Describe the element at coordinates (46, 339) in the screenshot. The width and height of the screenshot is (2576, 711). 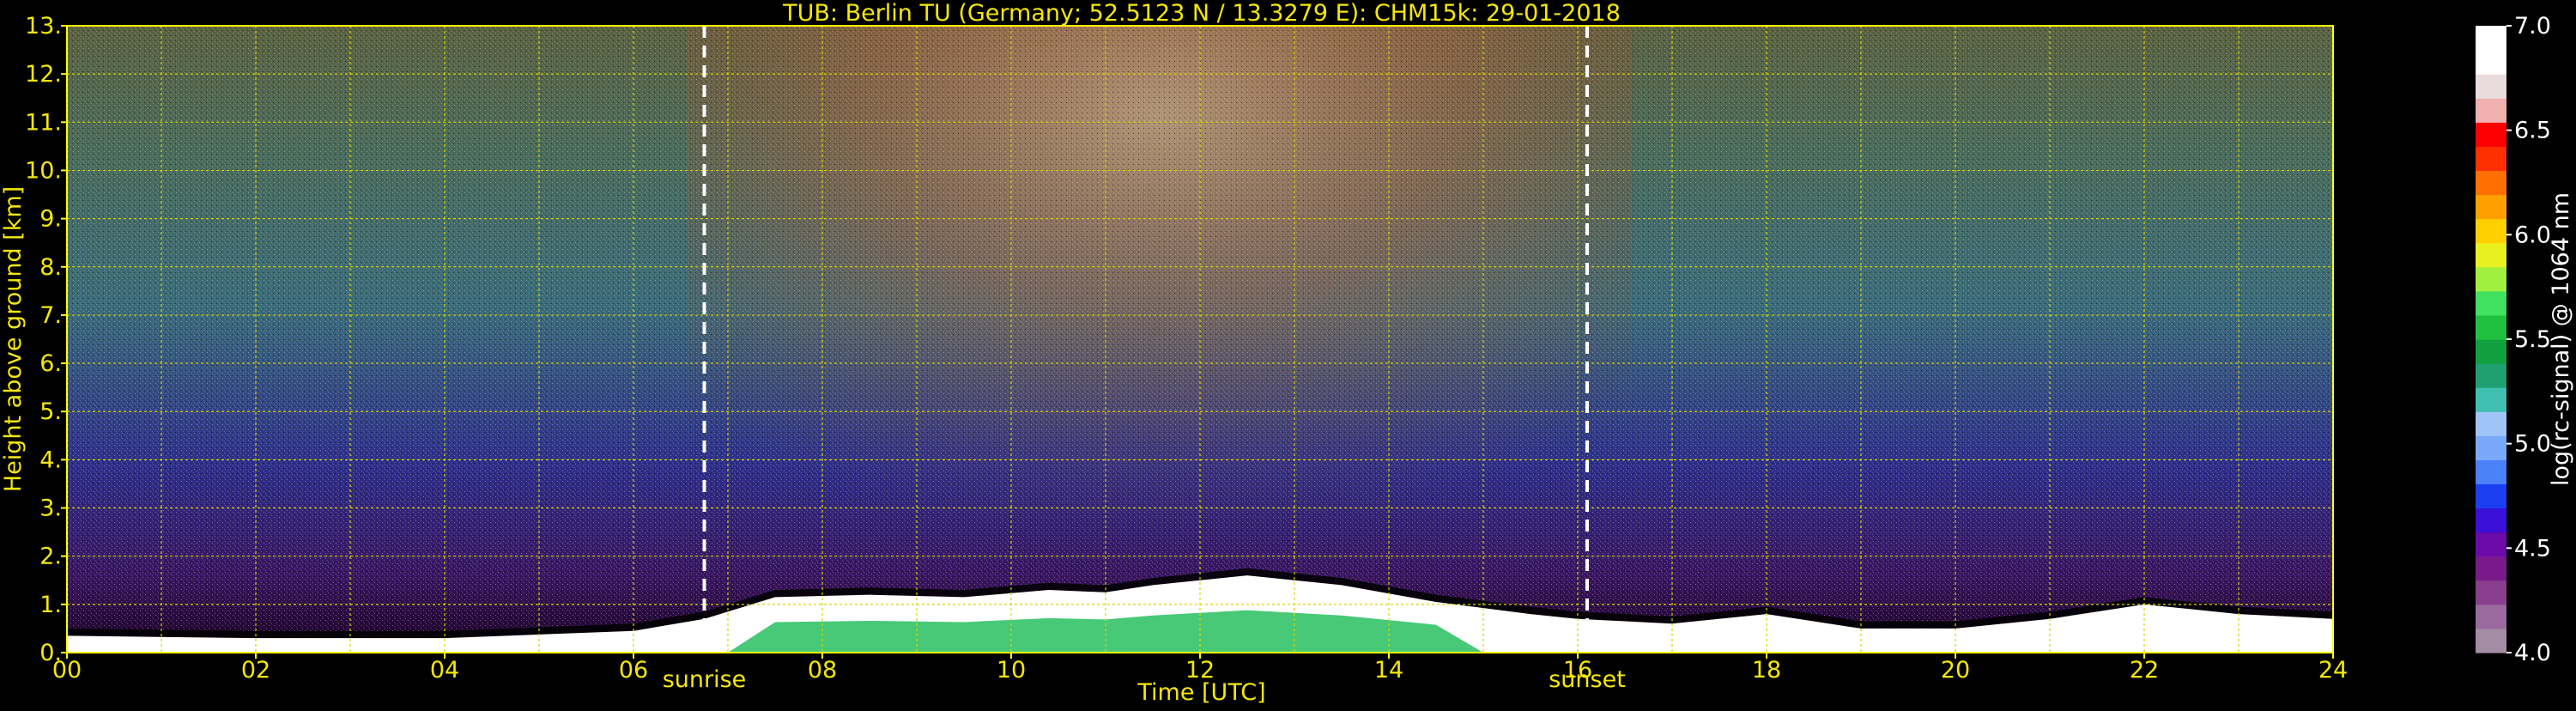
I see `y-axis-ticks: 0. 1. 2. 3. 4. 5. 6. 7. 8. 9. 10. 11. 12. 13.` at that location.